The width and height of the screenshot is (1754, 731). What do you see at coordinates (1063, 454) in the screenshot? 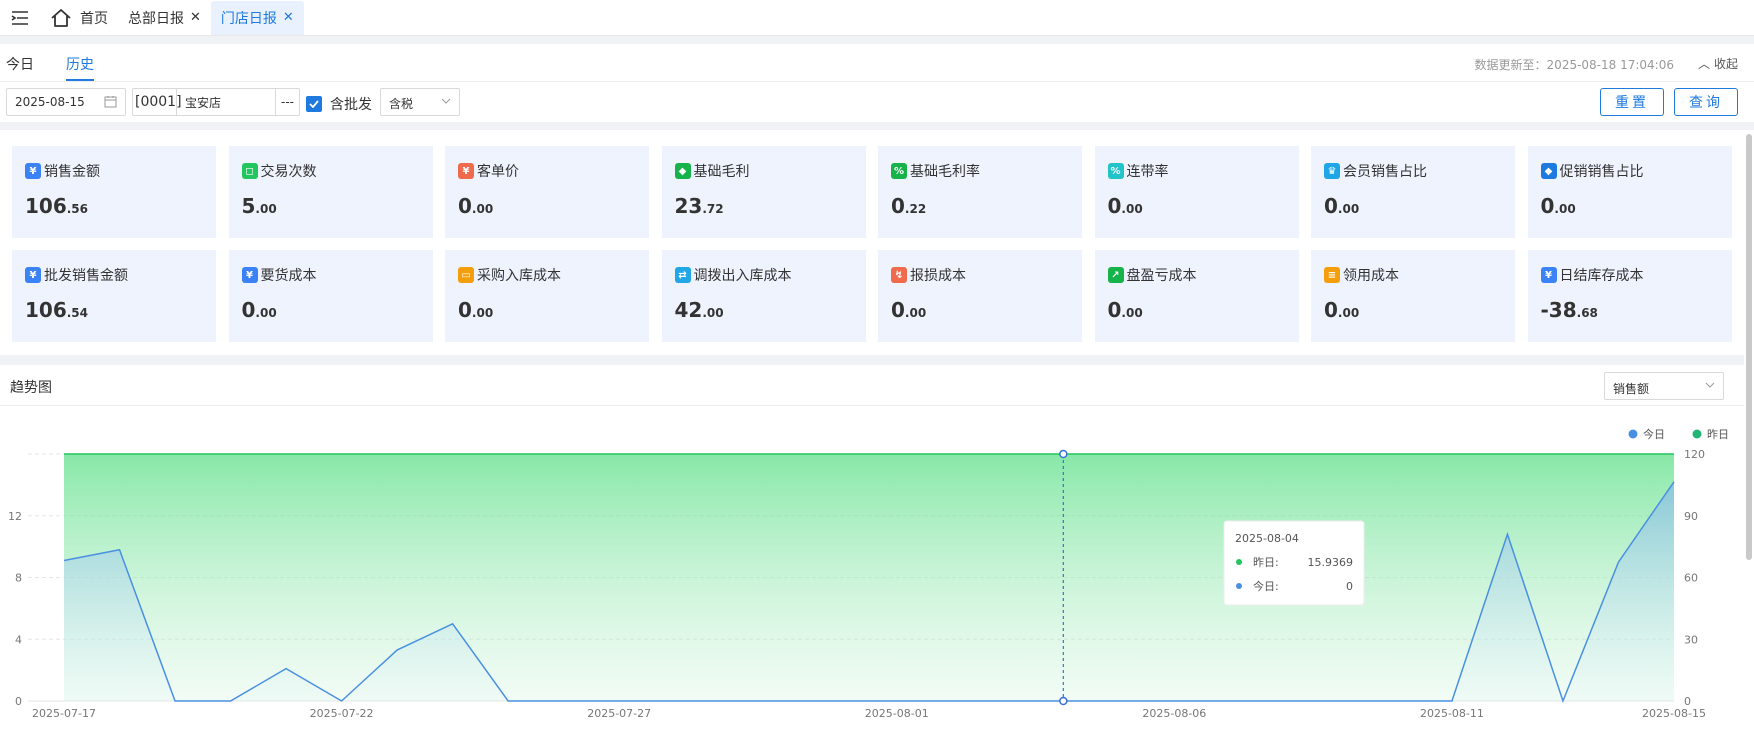
I see `hover-point-yesterday` at bounding box center [1063, 454].